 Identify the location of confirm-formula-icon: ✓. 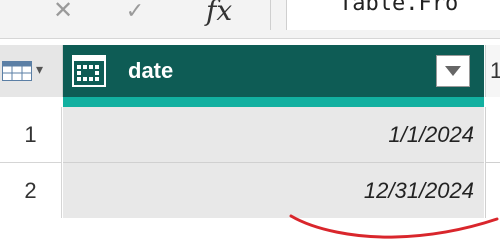
(135, 12).